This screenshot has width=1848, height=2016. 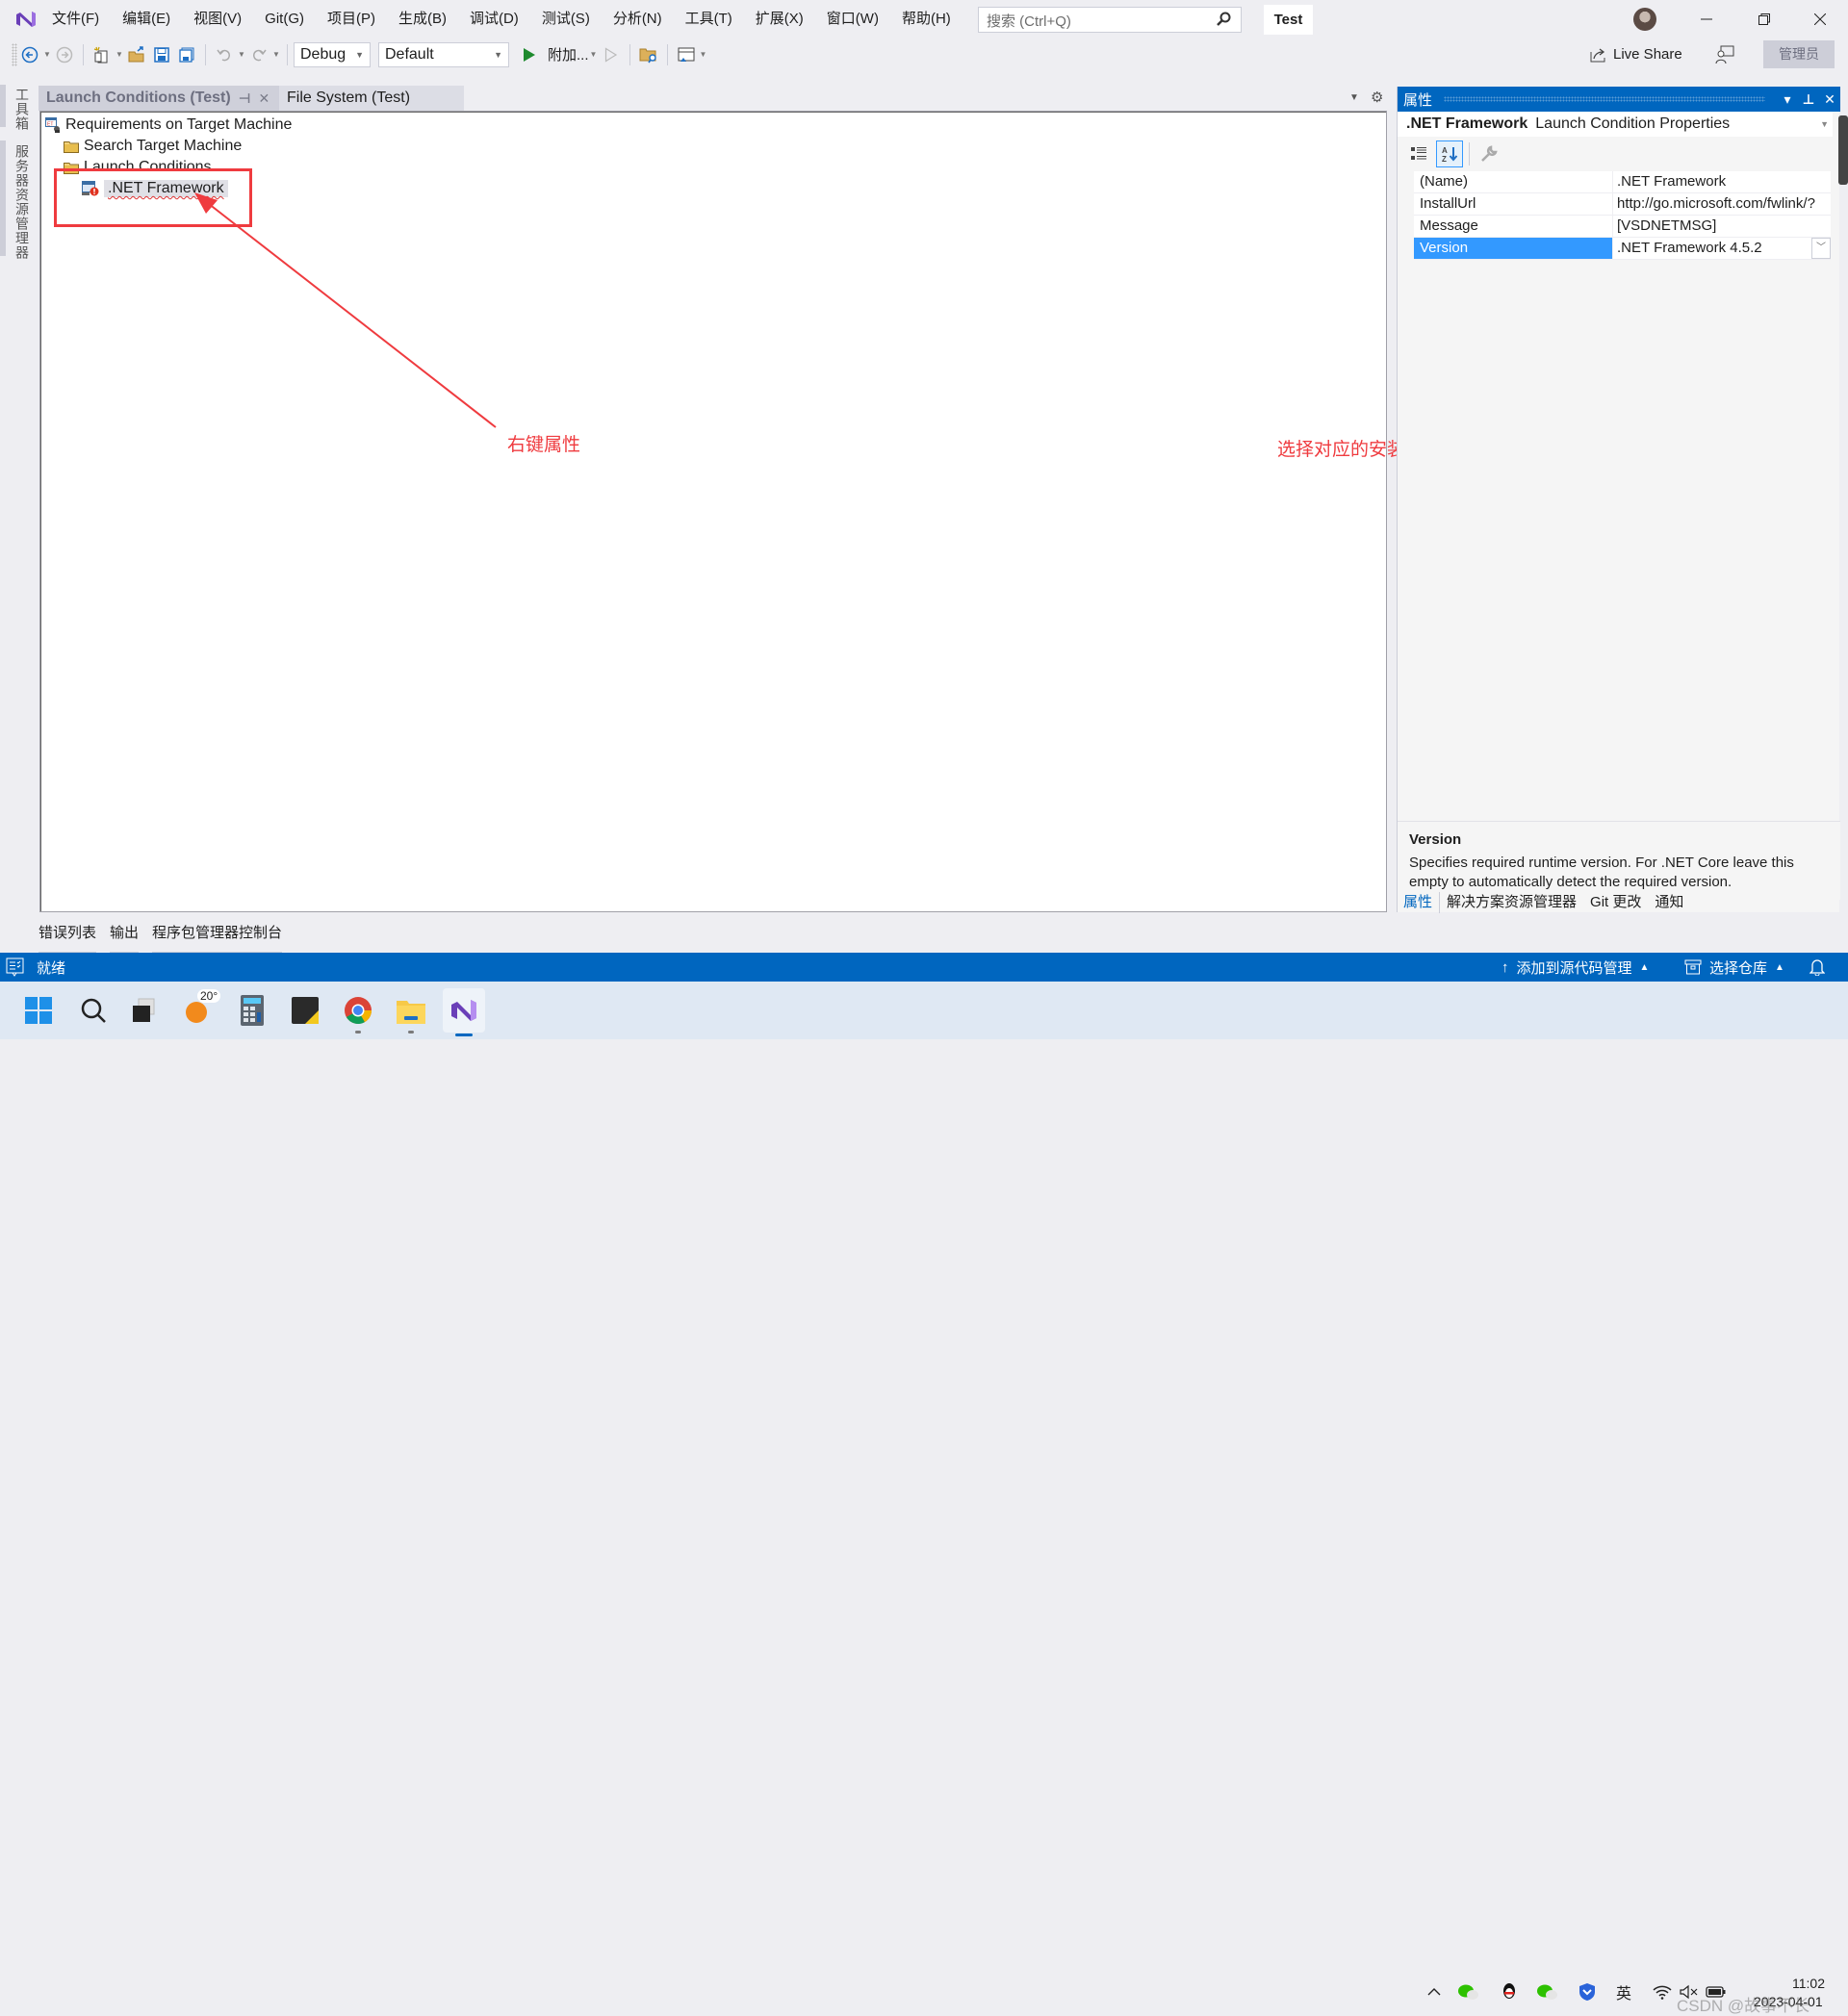 I want to click on categorized-button, so click(x=1418, y=153).